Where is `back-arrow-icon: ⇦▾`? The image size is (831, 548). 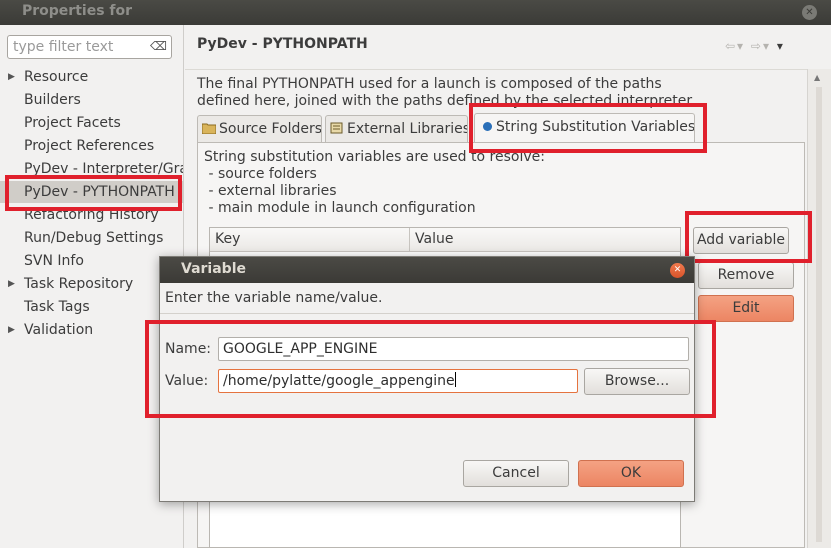
back-arrow-icon: ⇦▾ is located at coordinates (735, 46).